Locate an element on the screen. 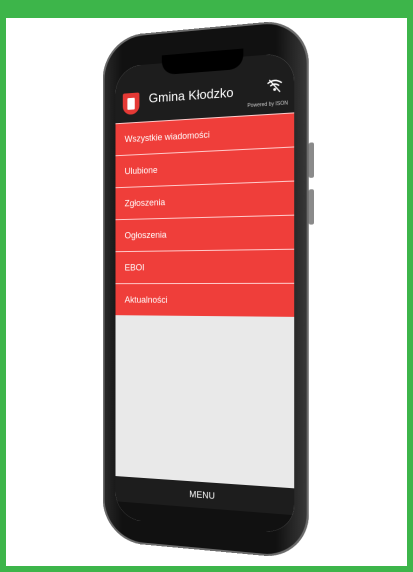 This screenshot has height=572, width=413. menu-item-label: EBOI is located at coordinates (134, 267).